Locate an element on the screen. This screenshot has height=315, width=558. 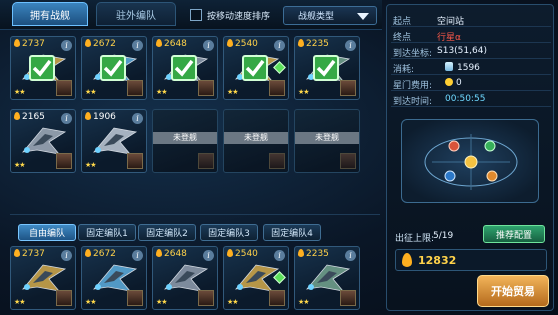
info-end: 终点 行星α is located at coordinates (471, 35).